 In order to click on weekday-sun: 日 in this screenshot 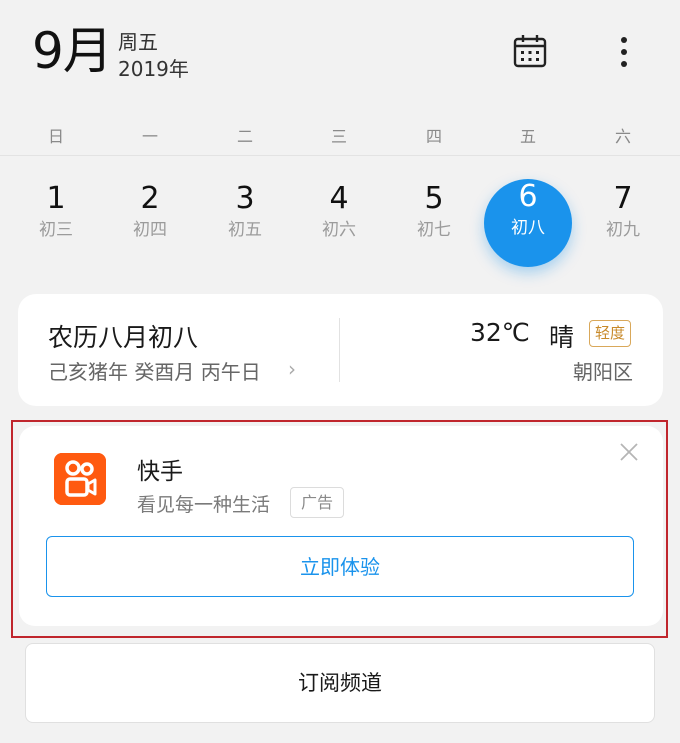, I will do `click(55, 136)`.